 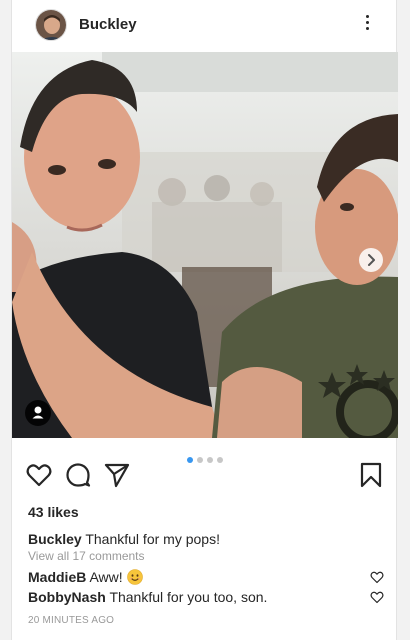 I want to click on chevron-right-icon, so click(x=371, y=260).